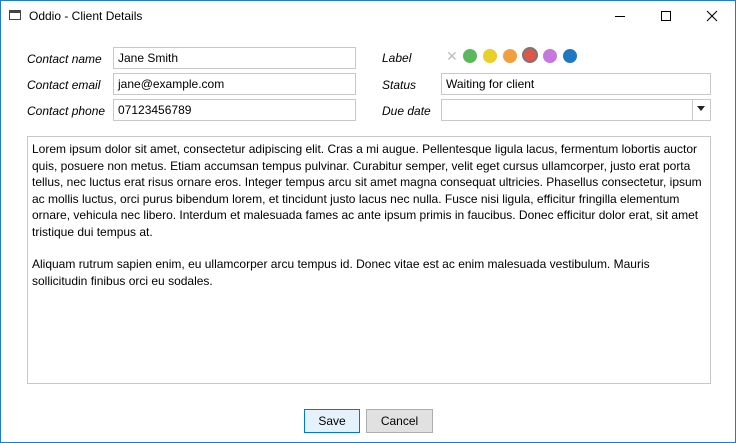  What do you see at coordinates (64, 59) in the screenshot?
I see `contact-name-label: Contact name` at bounding box center [64, 59].